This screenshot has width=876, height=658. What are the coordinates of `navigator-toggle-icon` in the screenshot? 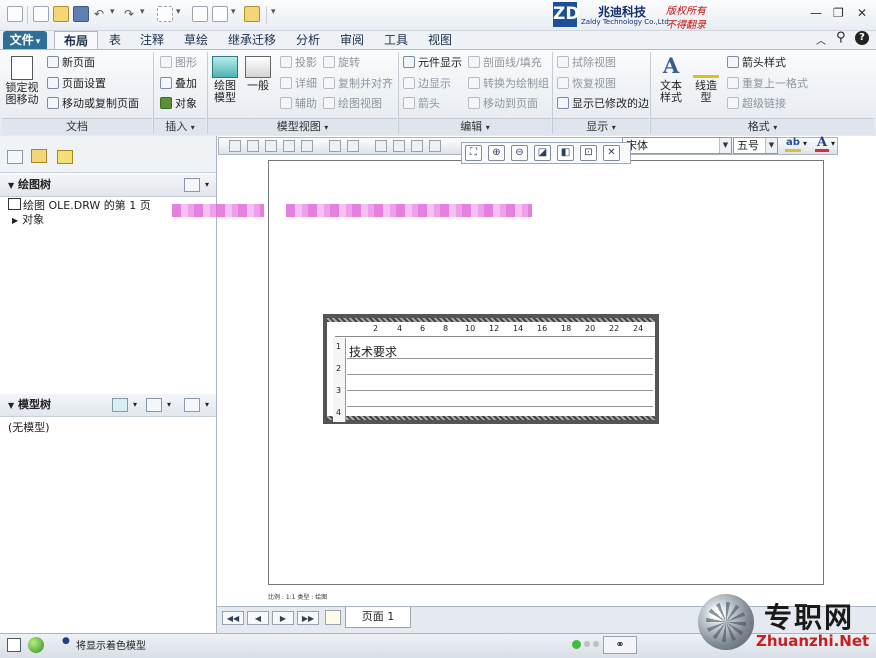 It's located at (14, 645).